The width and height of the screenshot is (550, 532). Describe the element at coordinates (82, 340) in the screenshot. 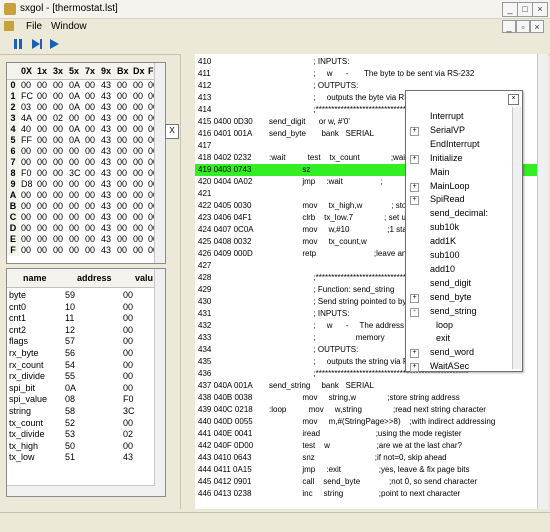

I see `variable-row: flags 57 00` at that location.